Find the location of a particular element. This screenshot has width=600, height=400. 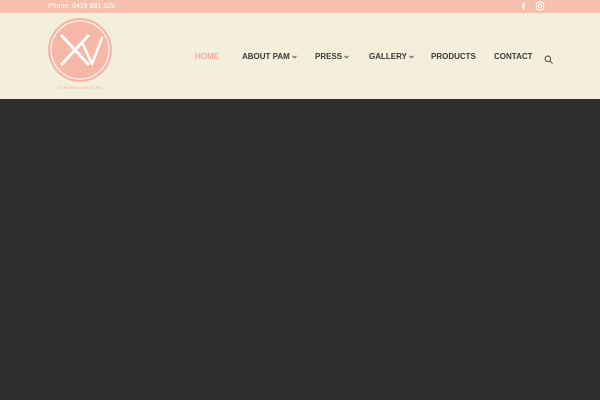

nav-item-home: HOME is located at coordinates (207, 57).